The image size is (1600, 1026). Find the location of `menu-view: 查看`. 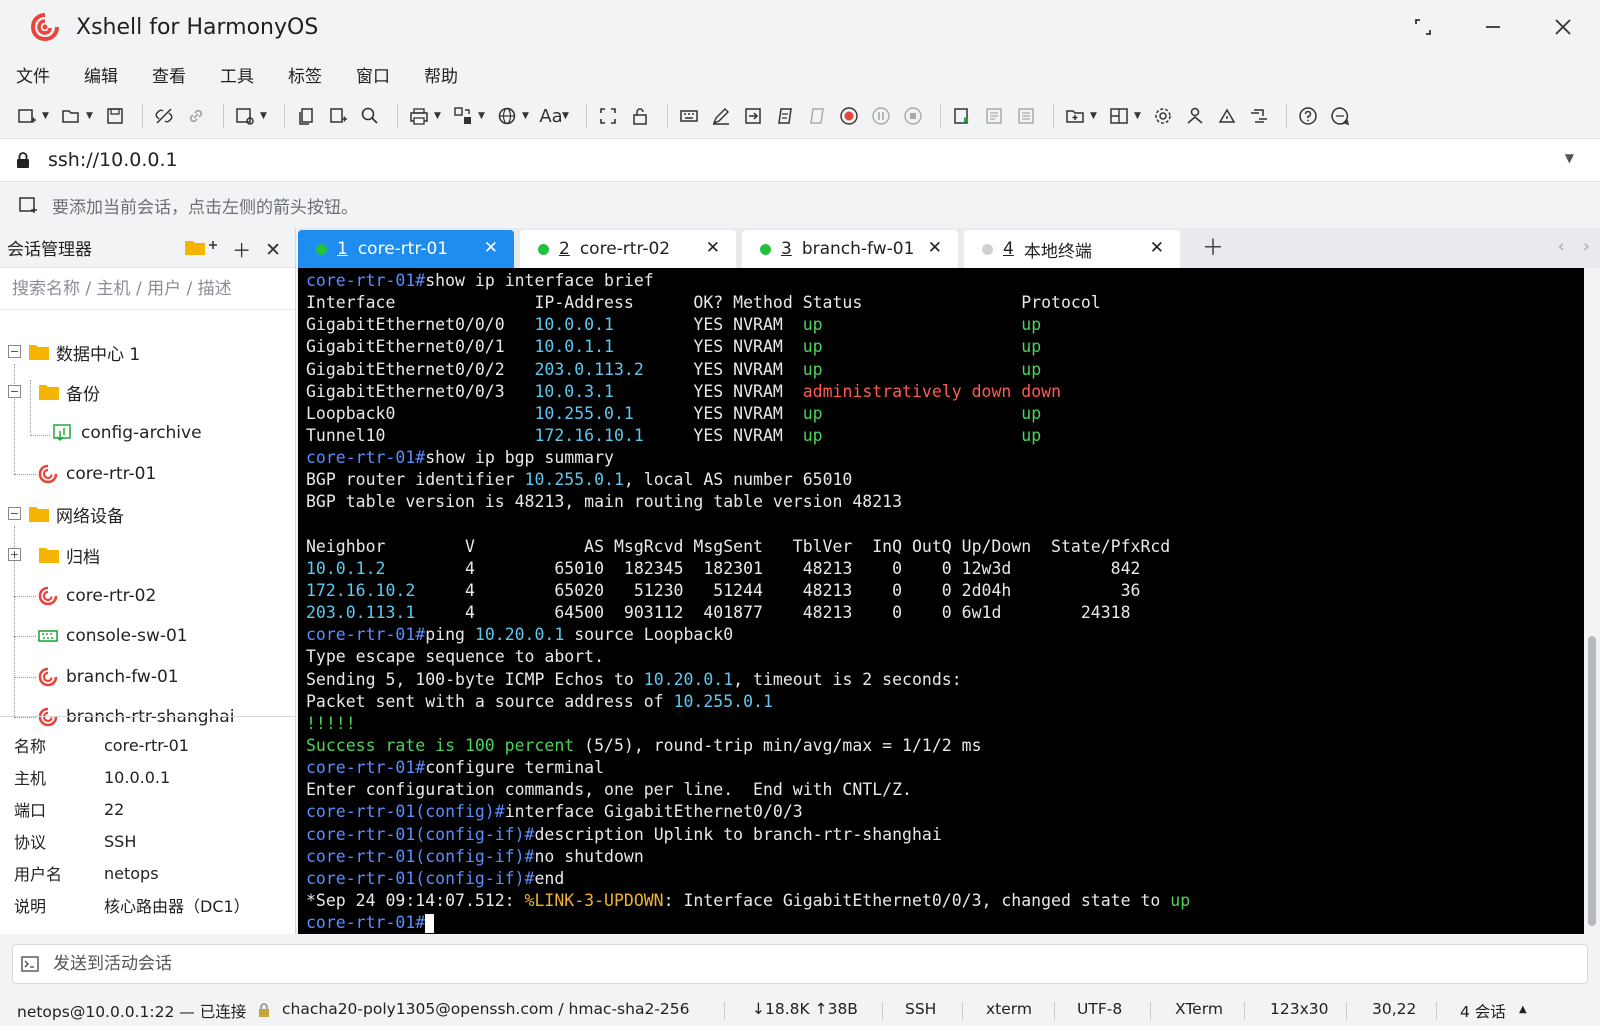

menu-view: 查看 is located at coordinates (169, 74).